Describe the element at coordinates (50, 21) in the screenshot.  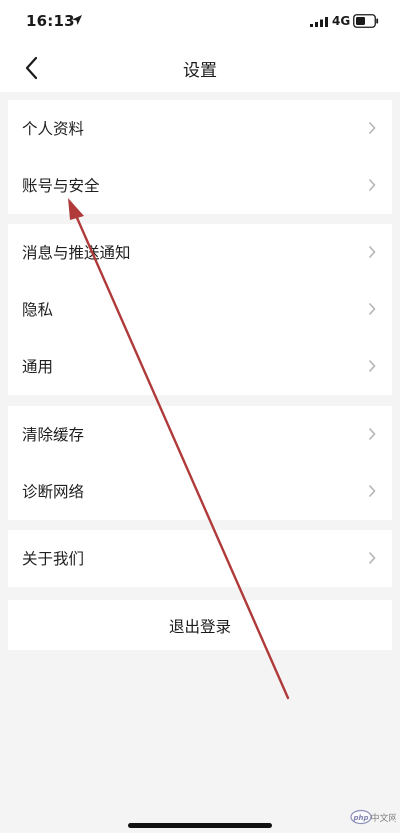
I see `status-time: 16:13` at that location.